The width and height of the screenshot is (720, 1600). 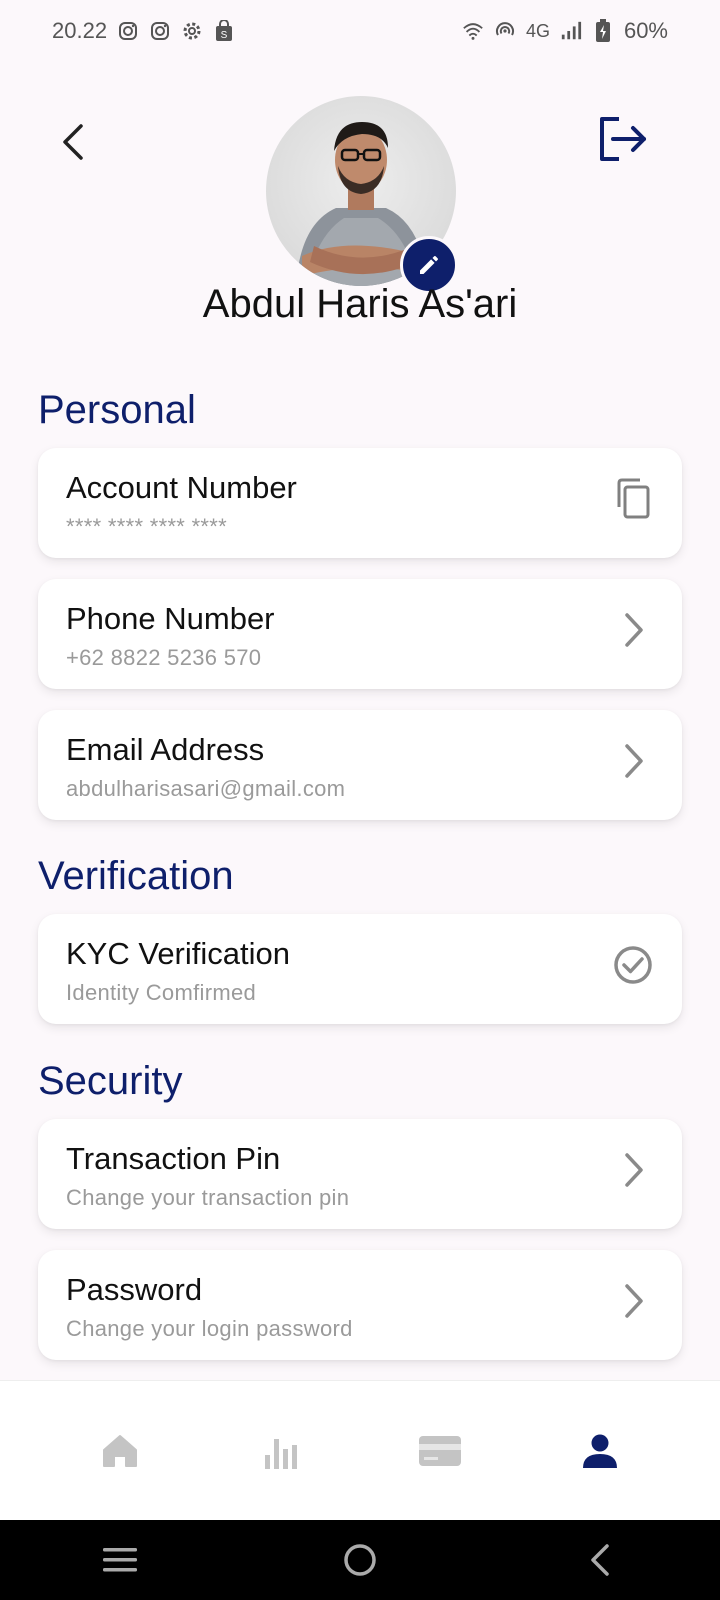 What do you see at coordinates (147, 526) in the screenshot?
I see `card-subtitle: **** **** **** ****` at bounding box center [147, 526].